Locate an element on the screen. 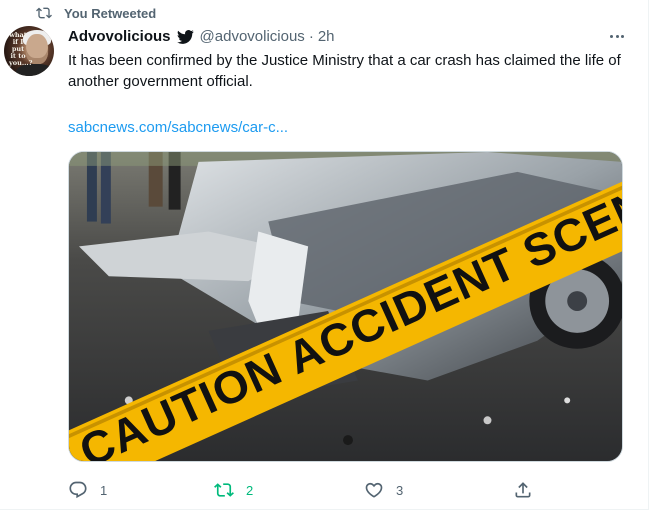  like-button: 3 is located at coordinates (383, 490).